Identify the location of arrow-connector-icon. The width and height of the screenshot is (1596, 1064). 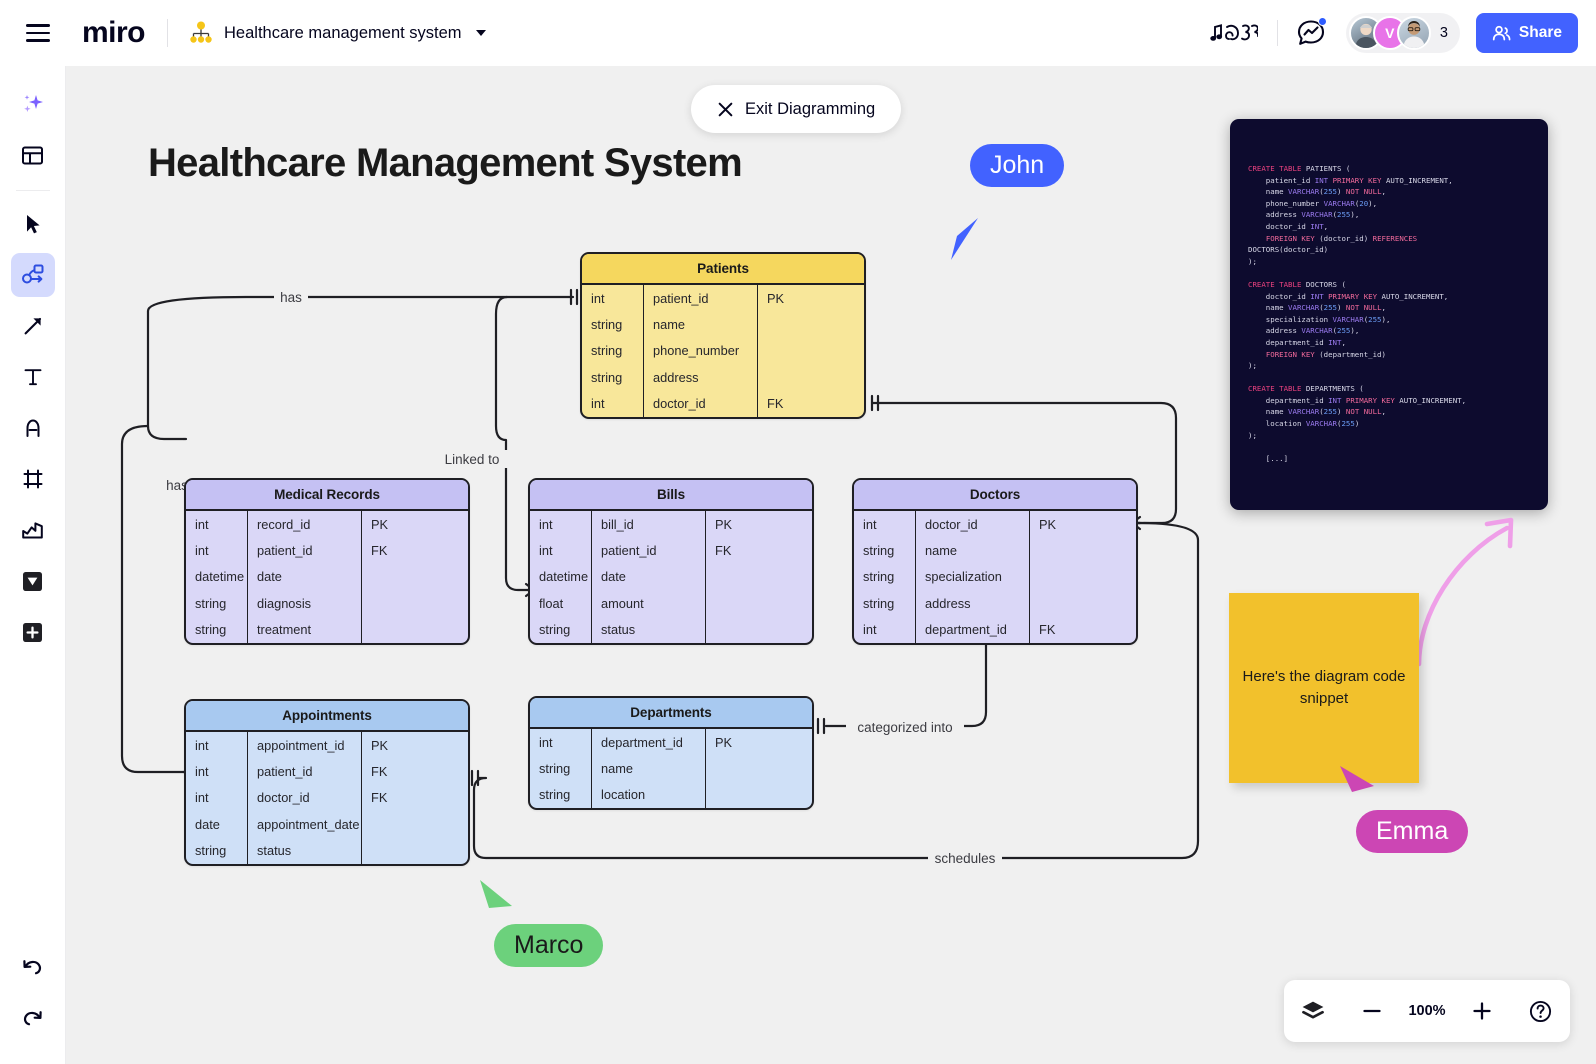
(33, 326).